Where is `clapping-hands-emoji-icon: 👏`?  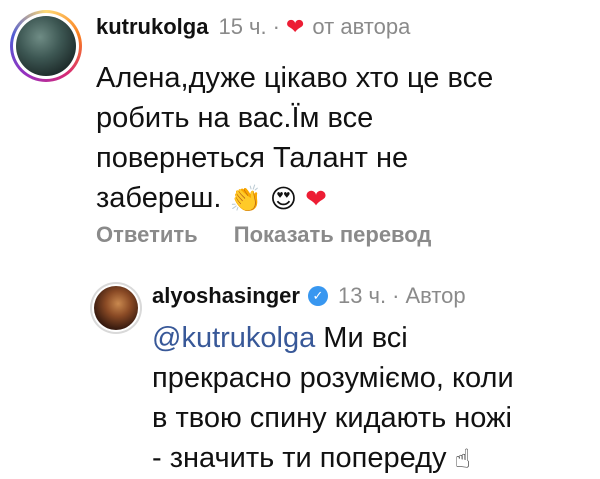
clapping-hands-emoji-icon: 👏 is located at coordinates (245, 199).